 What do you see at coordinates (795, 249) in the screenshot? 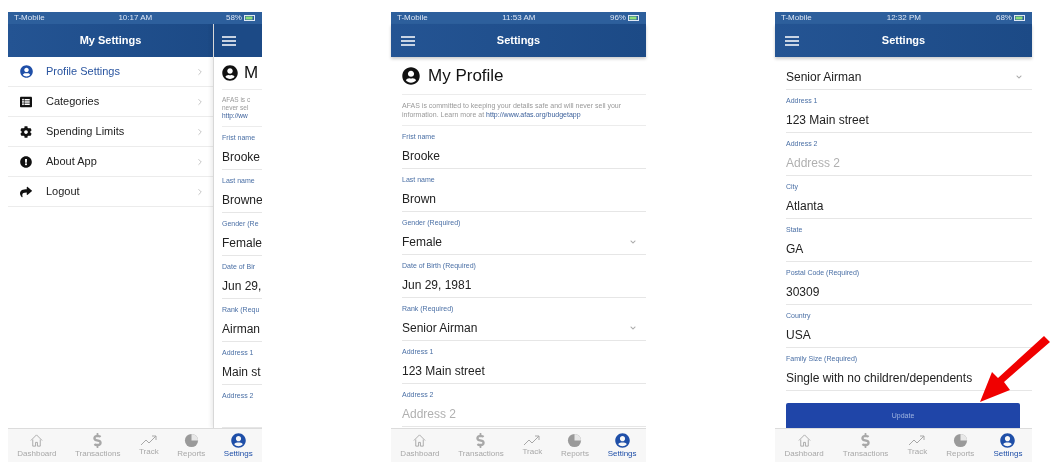
I see `field-value: GA` at bounding box center [795, 249].